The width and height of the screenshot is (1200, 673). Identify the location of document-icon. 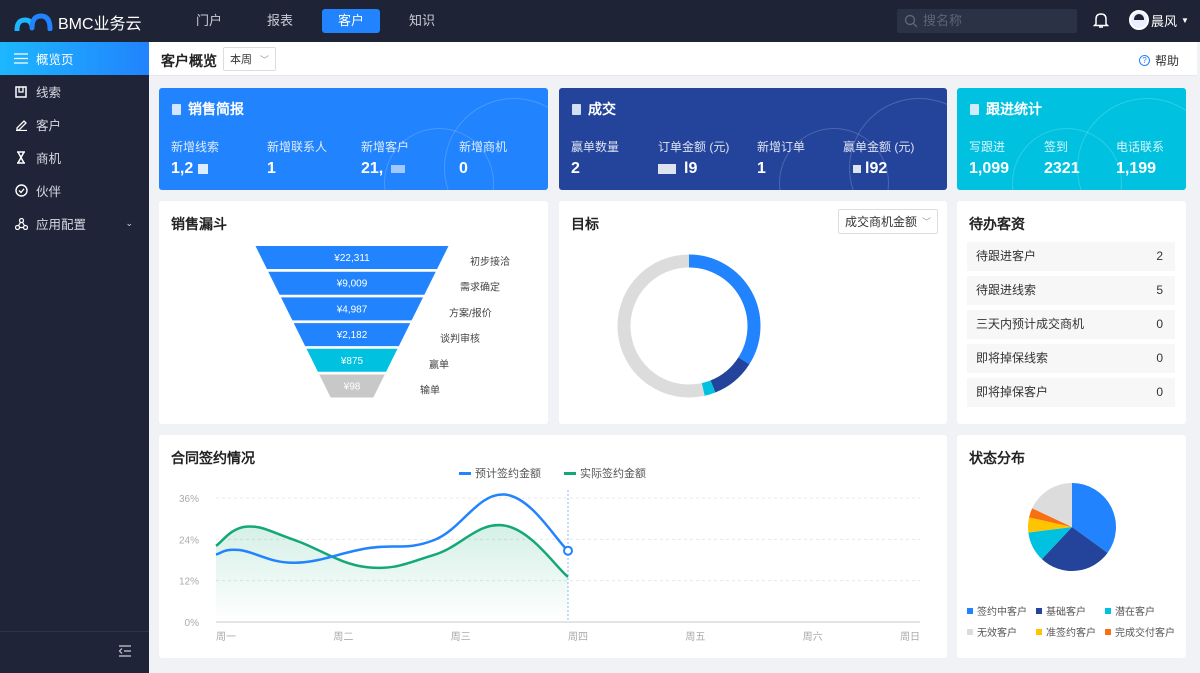
(974, 109).